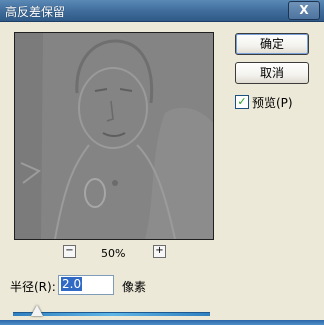 Image resolution: width=324 pixels, height=325 pixels. What do you see at coordinates (272, 44) in the screenshot?
I see `ok-button: 确定` at bounding box center [272, 44].